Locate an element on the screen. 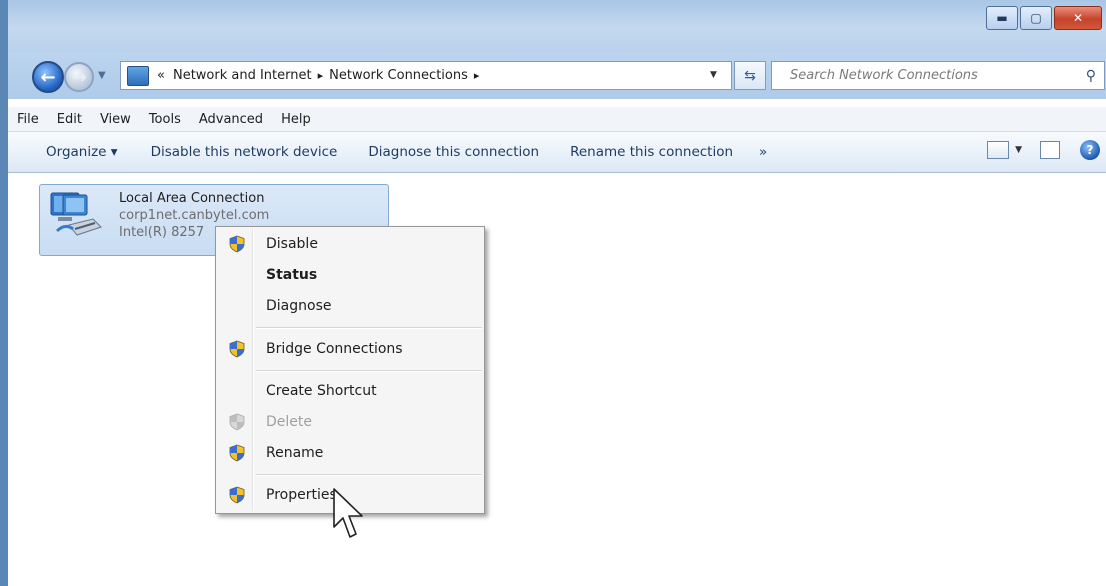 The image size is (1106, 586). title-bar: ▬ ▢ ✕ is located at coordinates (557, 26).